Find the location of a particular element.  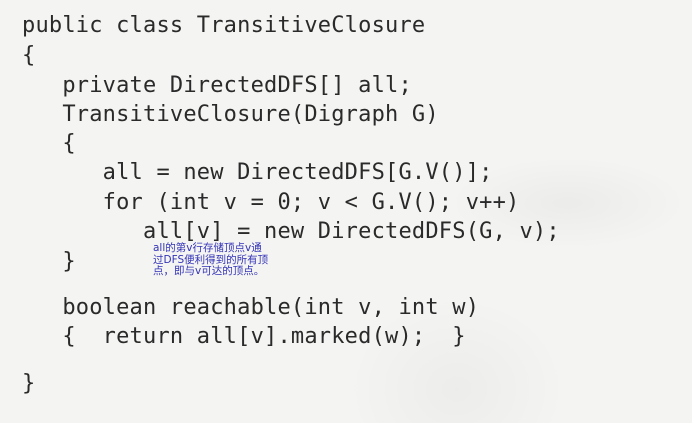

handwritten-annotation-note: all的第v行存储顶点v通 过DFS便利得到的所有顶 点，即与v可达的顶点。 is located at coordinates (211, 259).